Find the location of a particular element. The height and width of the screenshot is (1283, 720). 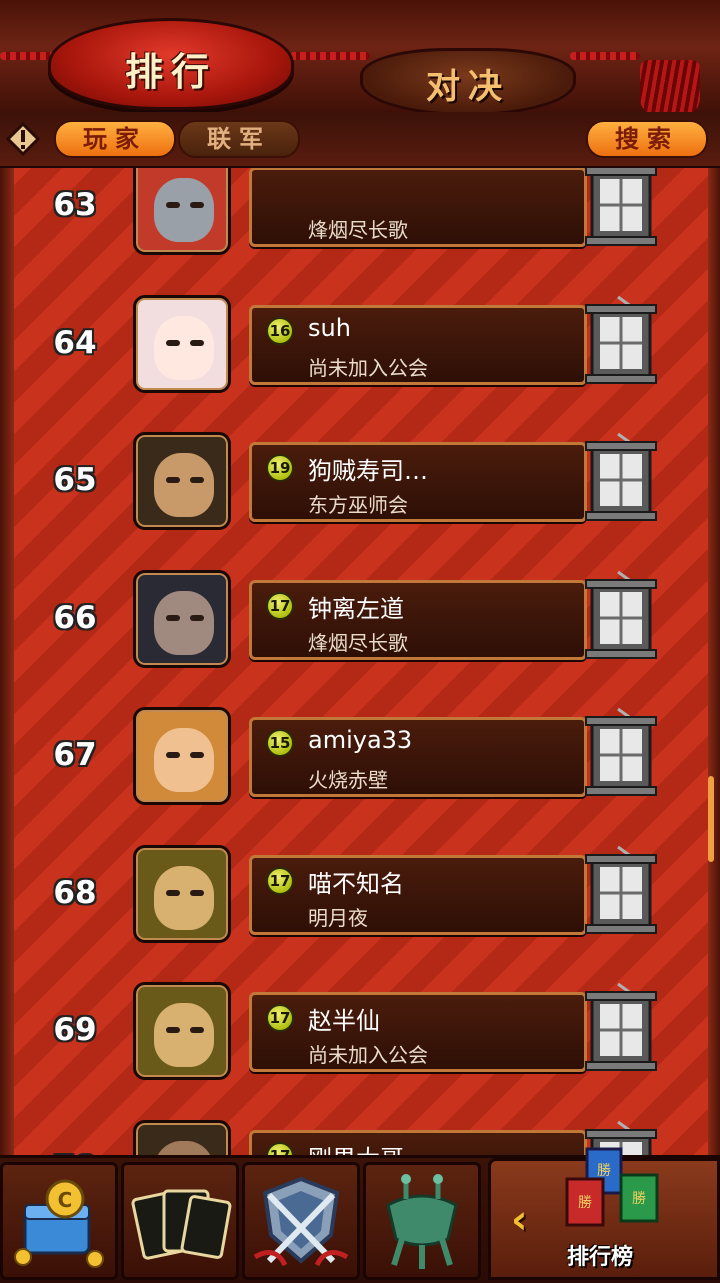

tab-duel-label: 对决 is located at coordinates (468, 87).